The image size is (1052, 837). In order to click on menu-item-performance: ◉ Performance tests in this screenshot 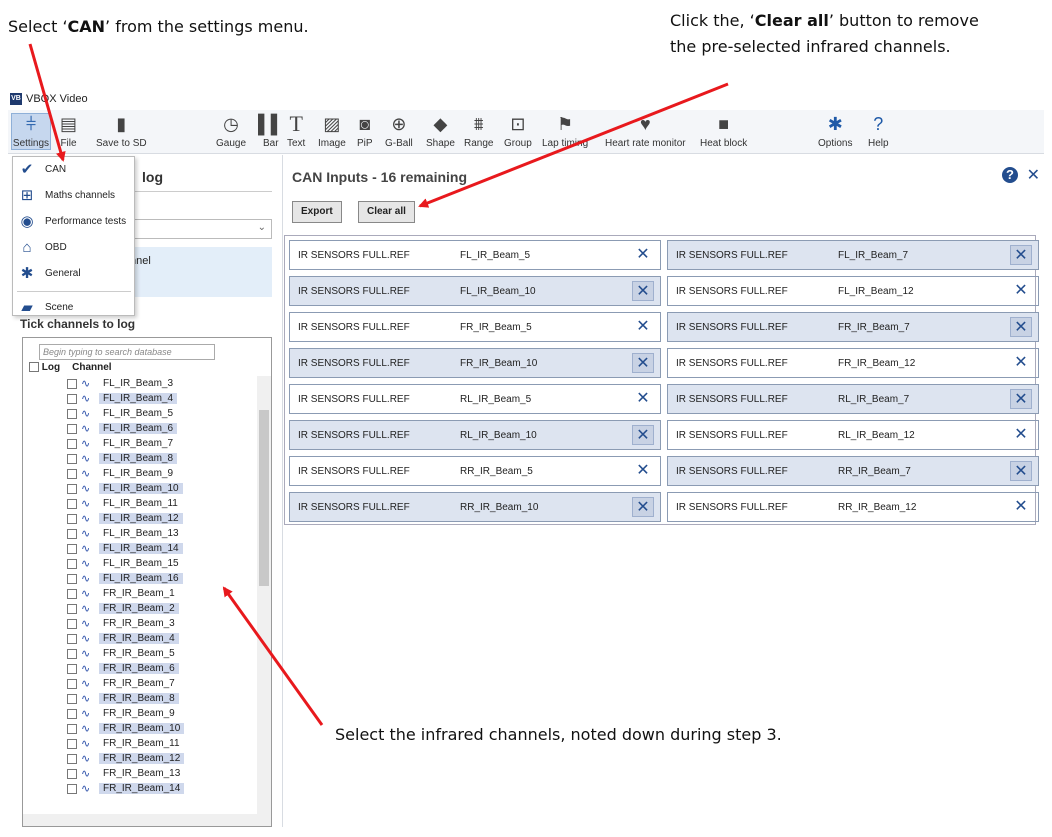, I will do `click(73, 221)`.